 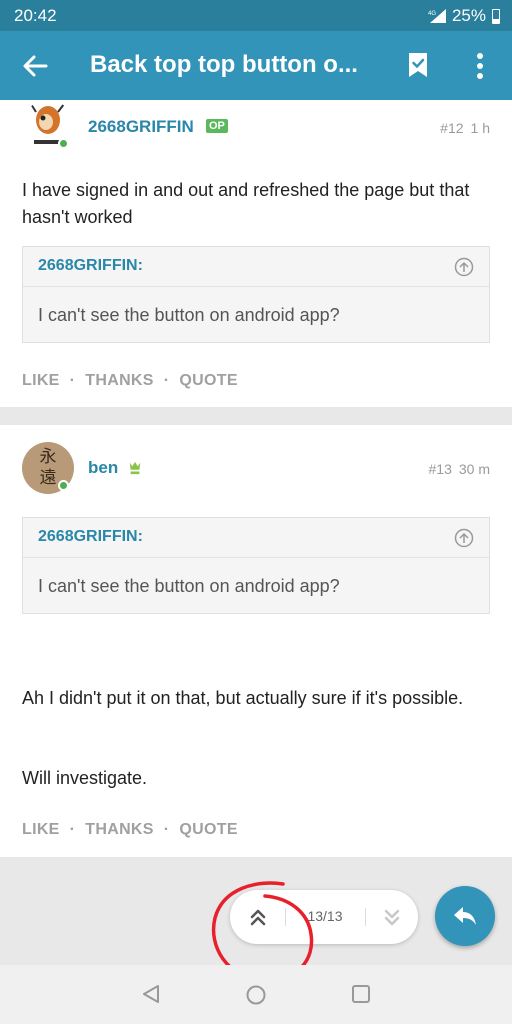 I want to click on signal-icon: 4G, so click(x=437, y=16).